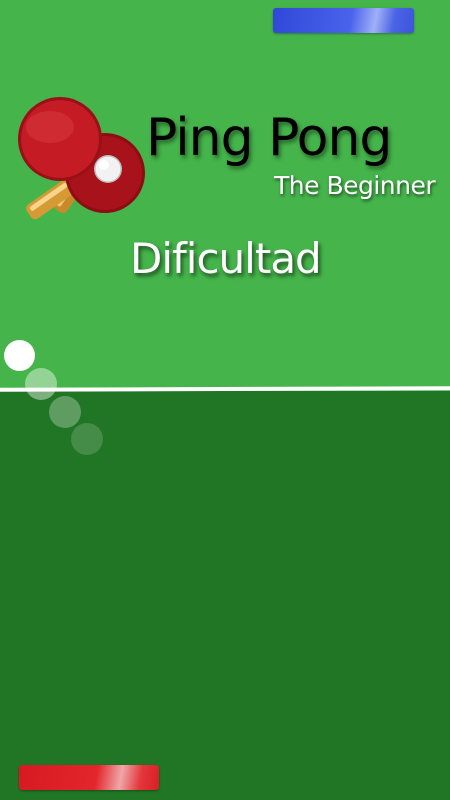 The height and width of the screenshot is (800, 450). Describe the element at coordinates (81, 158) in the screenshot. I see `ping-pong-paddles-icon` at that location.